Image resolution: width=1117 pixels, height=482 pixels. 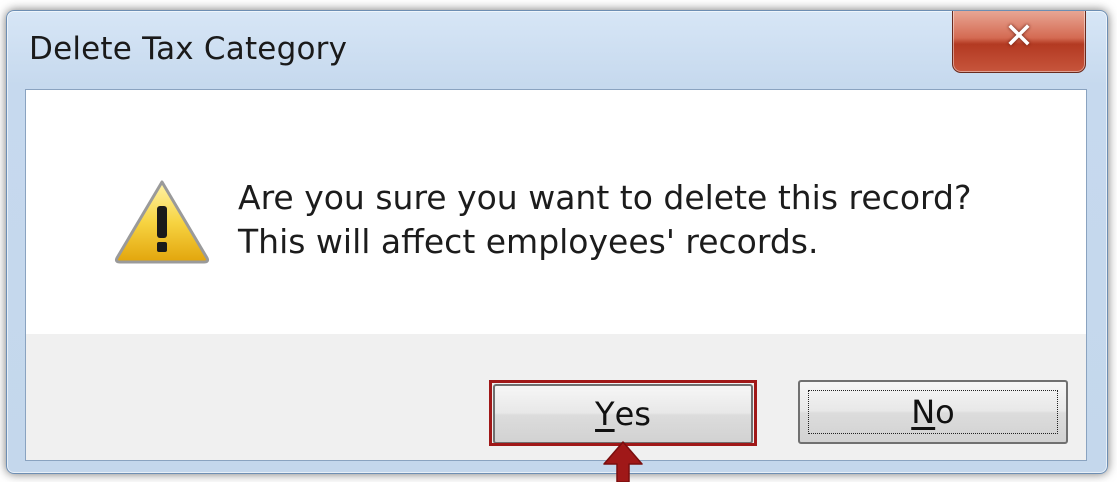 I want to click on yes-button: Yes, so click(x=623, y=414).